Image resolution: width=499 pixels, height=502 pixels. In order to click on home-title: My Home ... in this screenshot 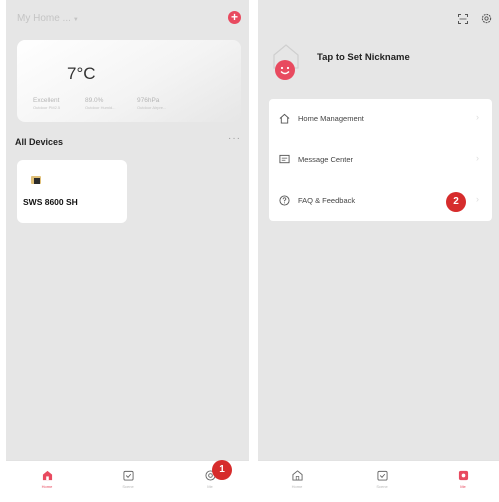, I will do `click(44, 18)`.